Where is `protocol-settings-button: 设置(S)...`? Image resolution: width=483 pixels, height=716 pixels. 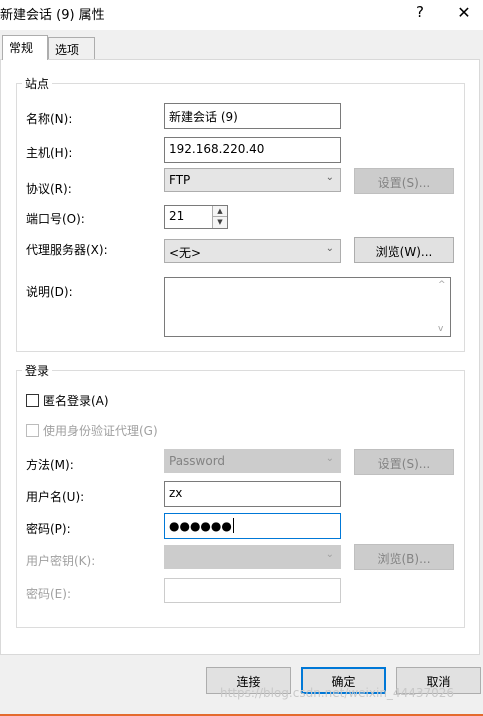
protocol-settings-button: 设置(S)... is located at coordinates (404, 181).